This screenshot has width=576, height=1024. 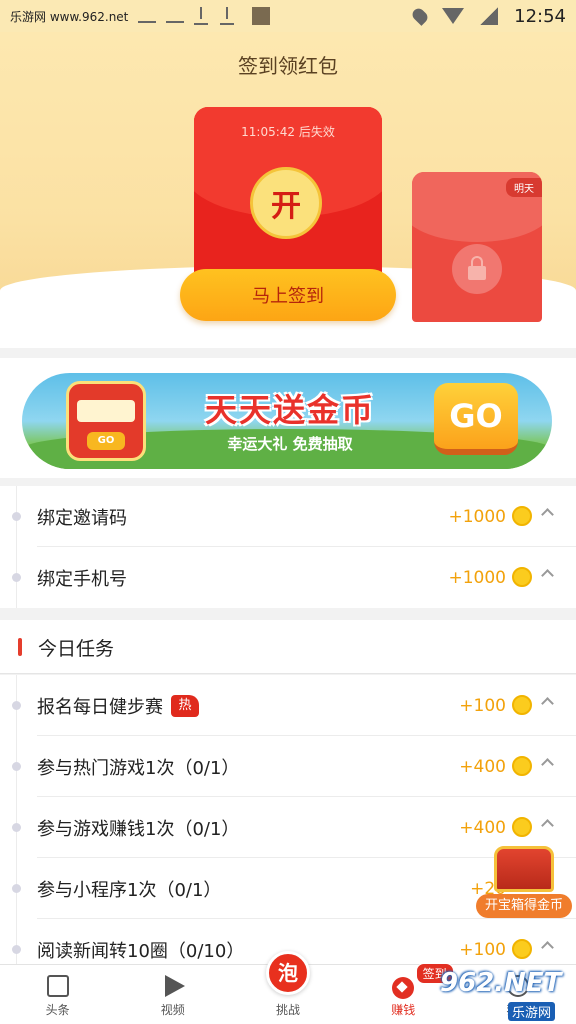 What do you see at coordinates (288, 647) in the screenshot?
I see `section-header: 今日任务` at bounding box center [288, 647].